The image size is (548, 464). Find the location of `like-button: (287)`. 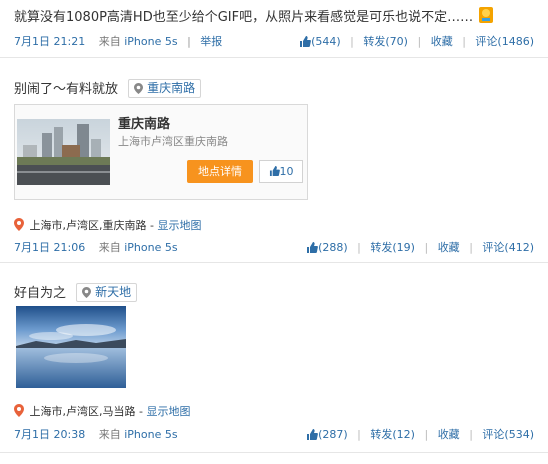

like-button: (287) is located at coordinates (328, 434).